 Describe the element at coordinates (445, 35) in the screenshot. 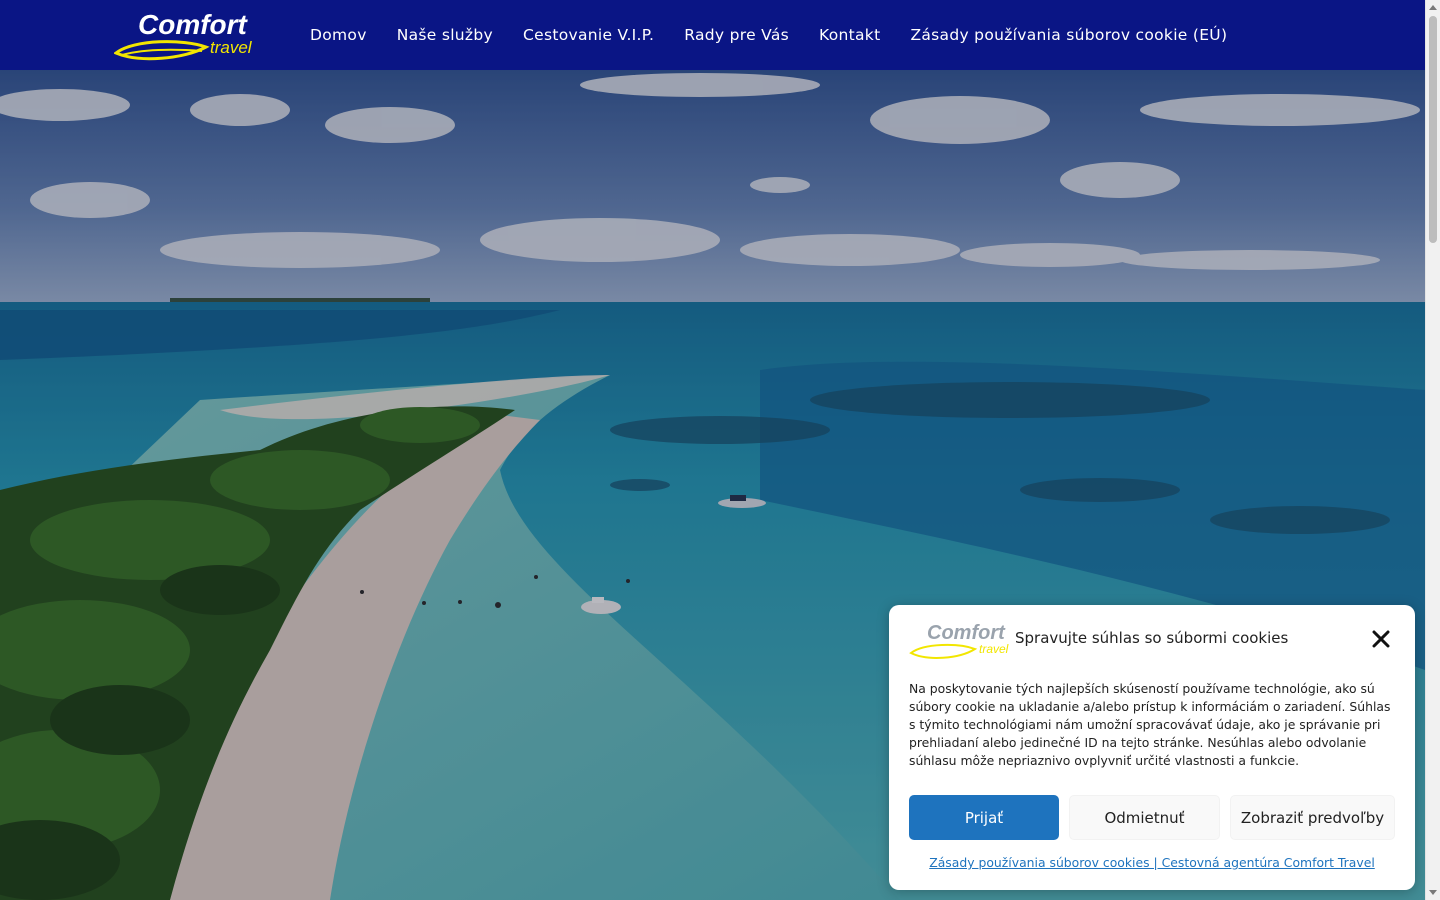

I see `nav-item-nase-sluzby: Naše služby` at that location.